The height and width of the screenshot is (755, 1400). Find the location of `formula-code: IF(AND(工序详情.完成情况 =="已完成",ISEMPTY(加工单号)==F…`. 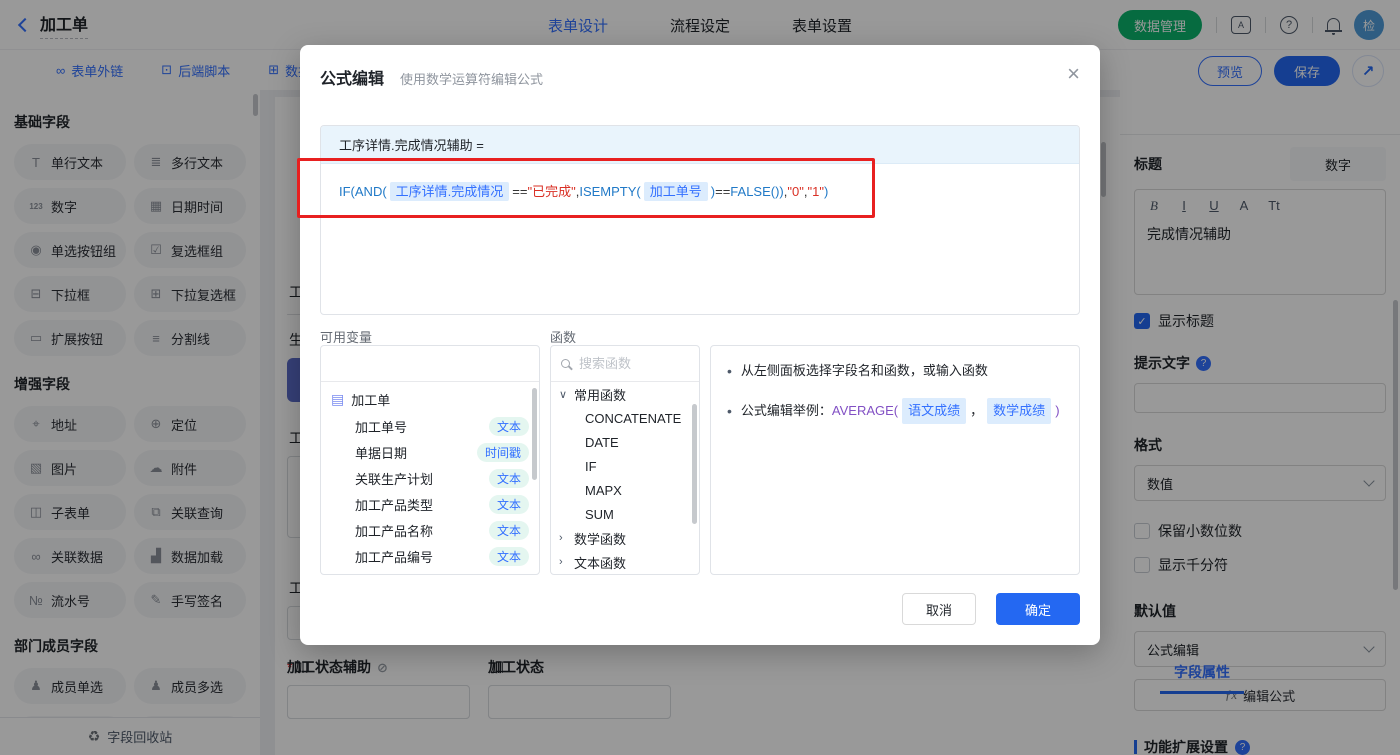

formula-code: IF(AND(工序详情.完成情况 =="已完成",ISEMPTY(加工单号)==F… is located at coordinates (700, 192).